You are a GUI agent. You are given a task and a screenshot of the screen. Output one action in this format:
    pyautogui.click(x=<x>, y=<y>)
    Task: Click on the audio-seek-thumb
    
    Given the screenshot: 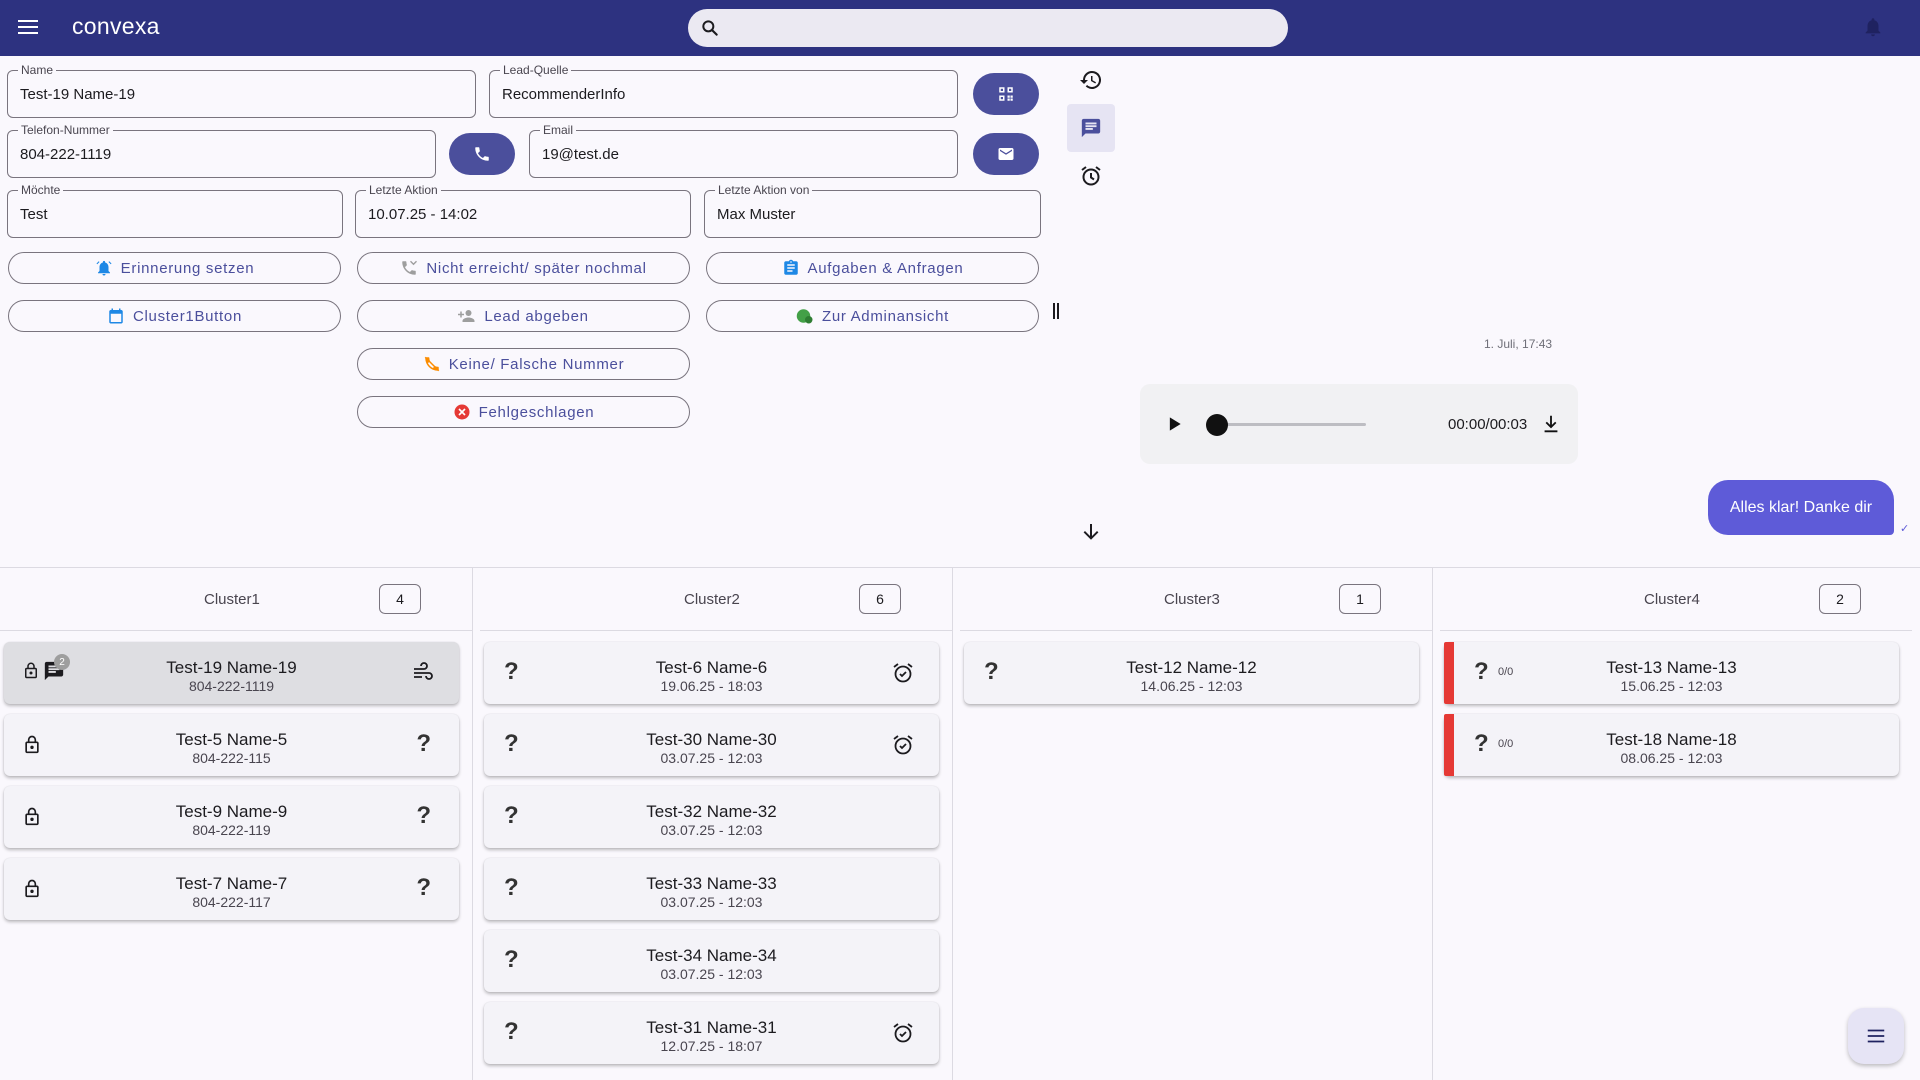 What is the action you would take?
    pyautogui.click(x=1217, y=425)
    